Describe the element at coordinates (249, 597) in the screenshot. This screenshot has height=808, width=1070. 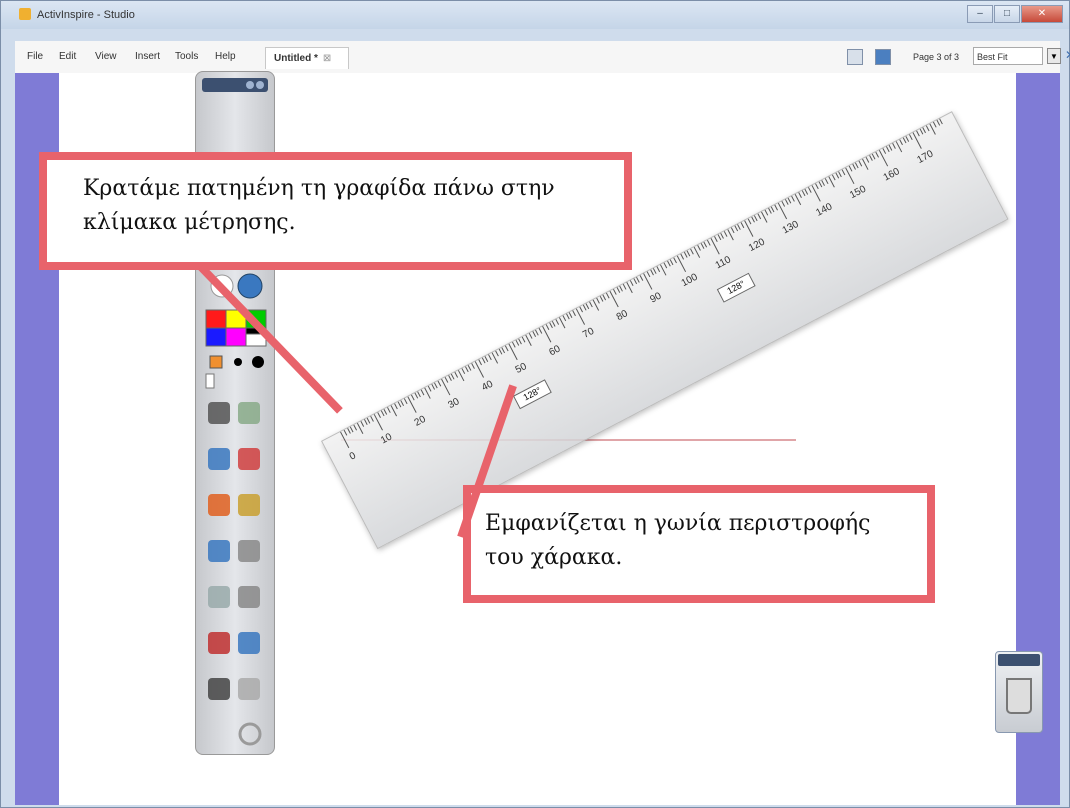
I see `calculator-icon` at that location.